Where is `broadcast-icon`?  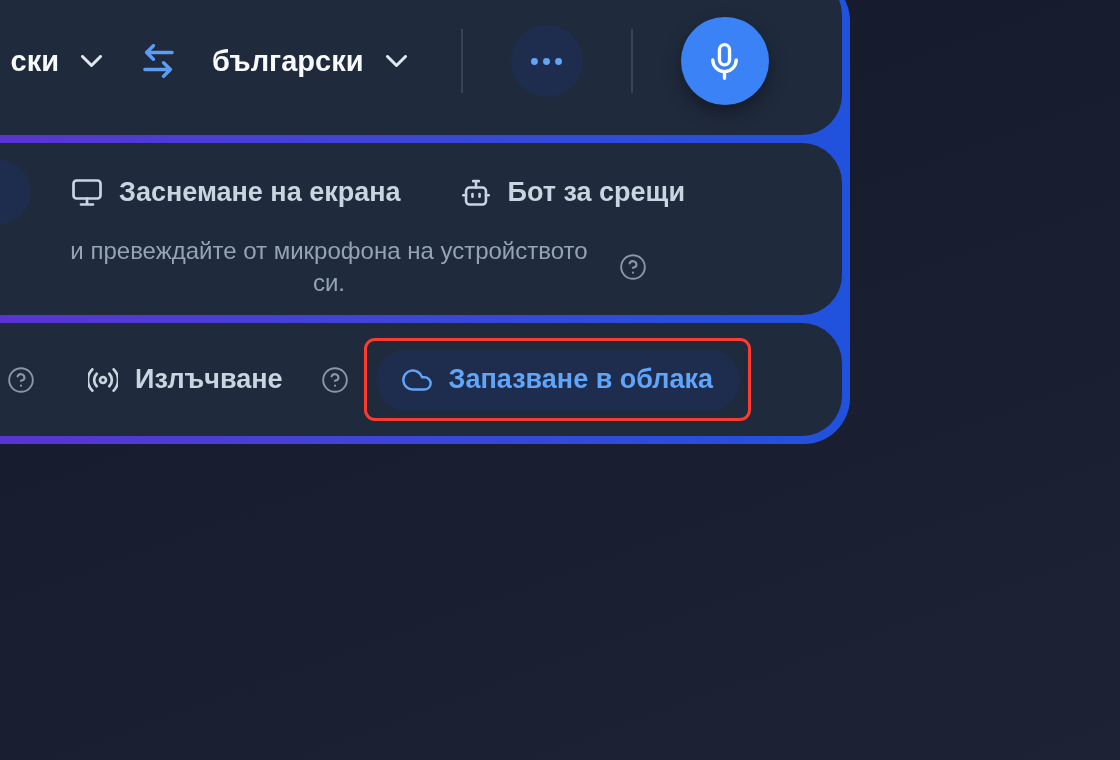
broadcast-icon is located at coordinates (103, 379).